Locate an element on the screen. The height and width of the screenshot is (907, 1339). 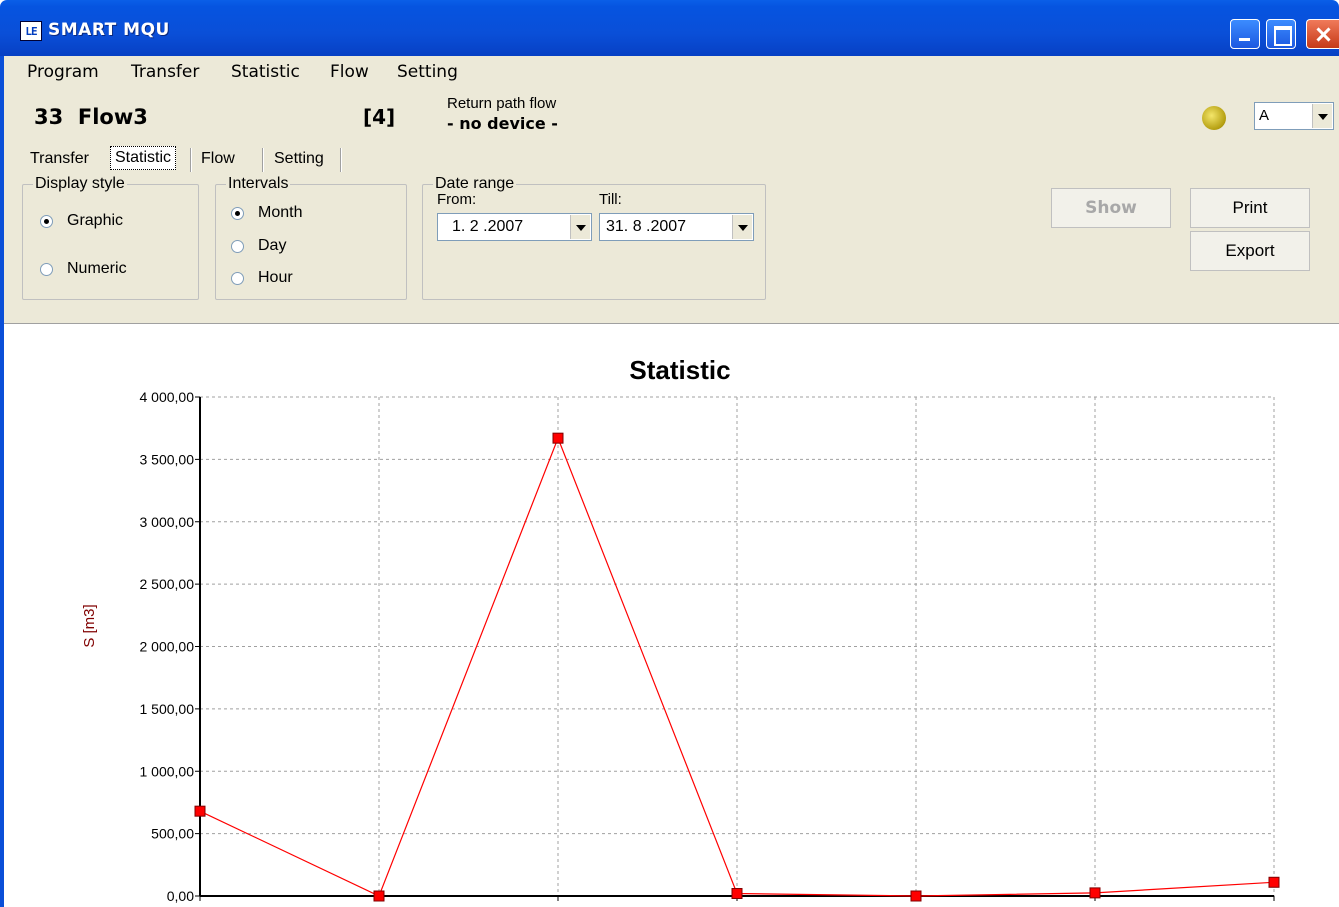
radio-graphic: Graphic is located at coordinates (81, 221).